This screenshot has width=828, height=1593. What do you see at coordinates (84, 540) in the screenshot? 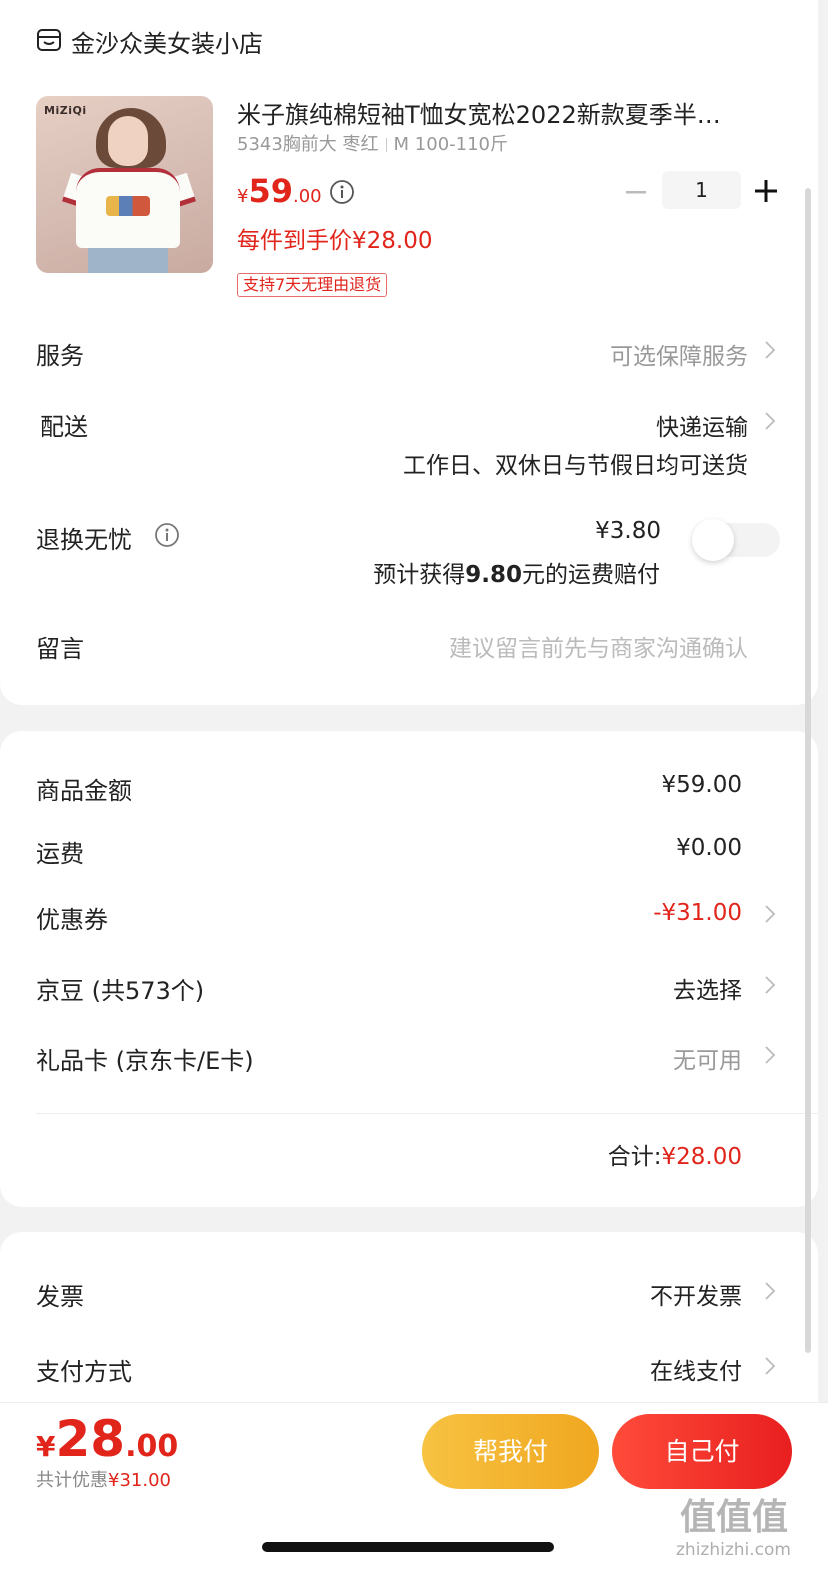
I see `return-insurance-label: 退换无忧` at bounding box center [84, 540].